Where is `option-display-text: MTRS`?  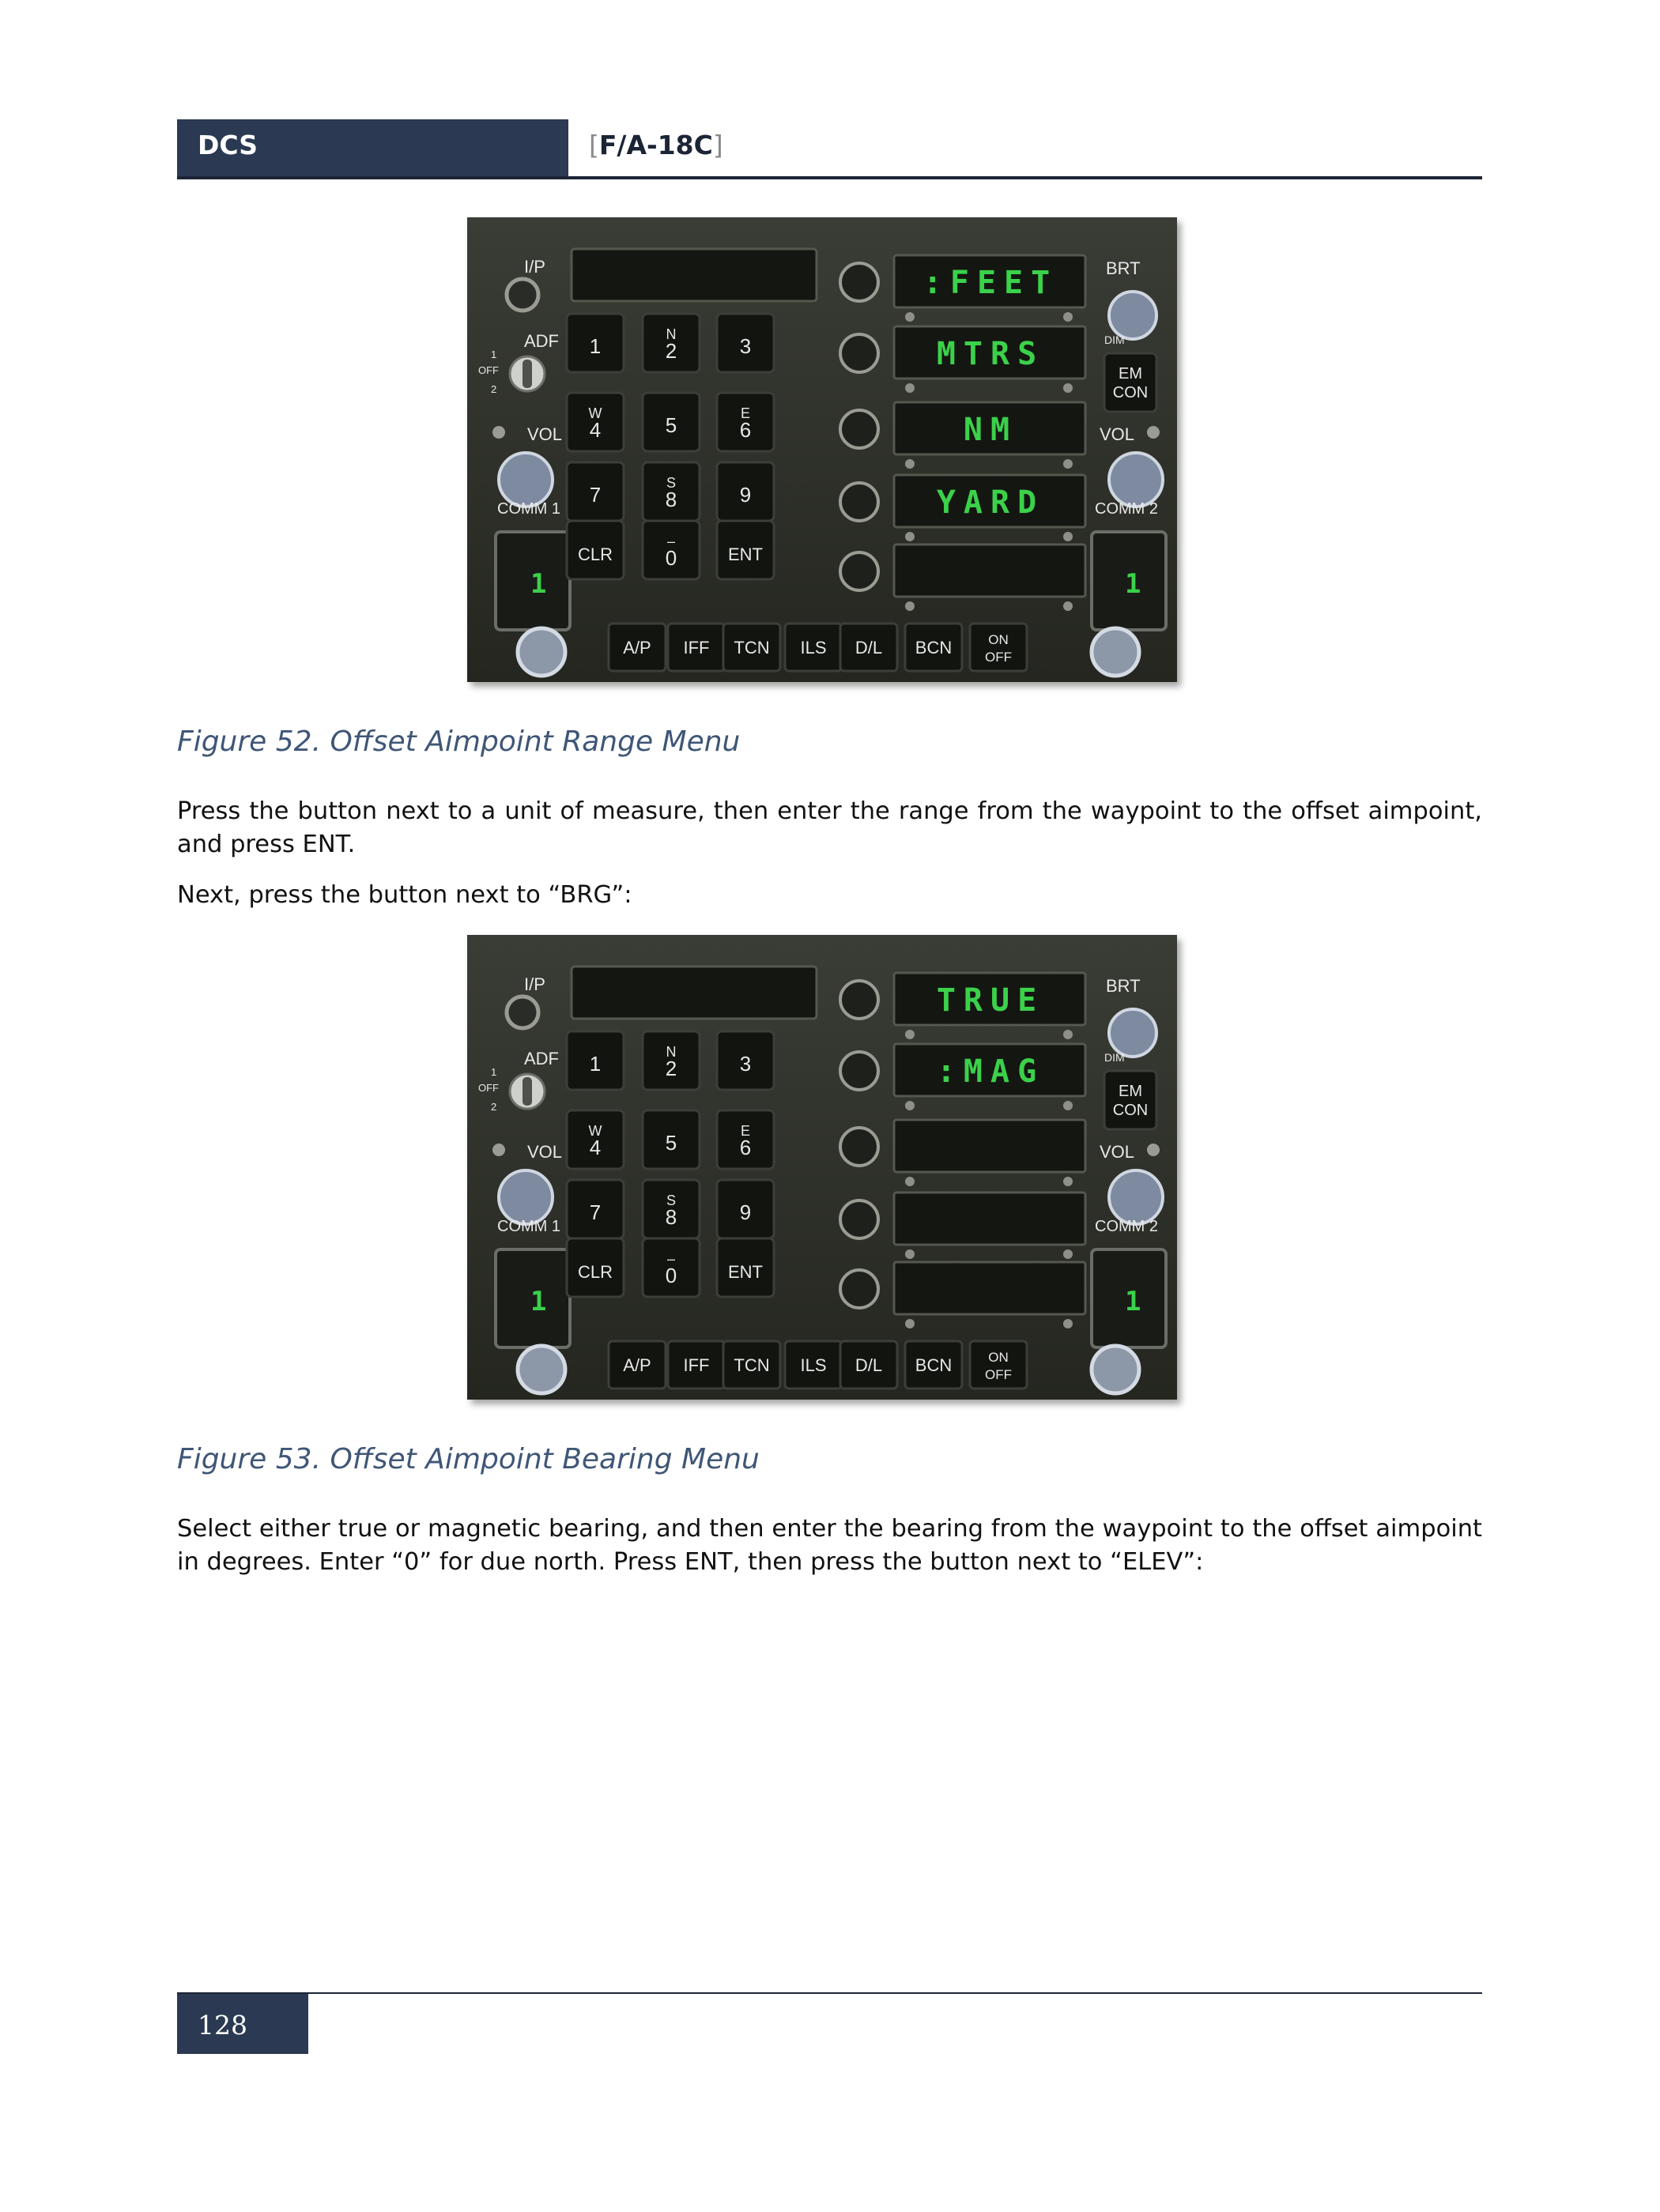 option-display-text: MTRS is located at coordinates (990, 354).